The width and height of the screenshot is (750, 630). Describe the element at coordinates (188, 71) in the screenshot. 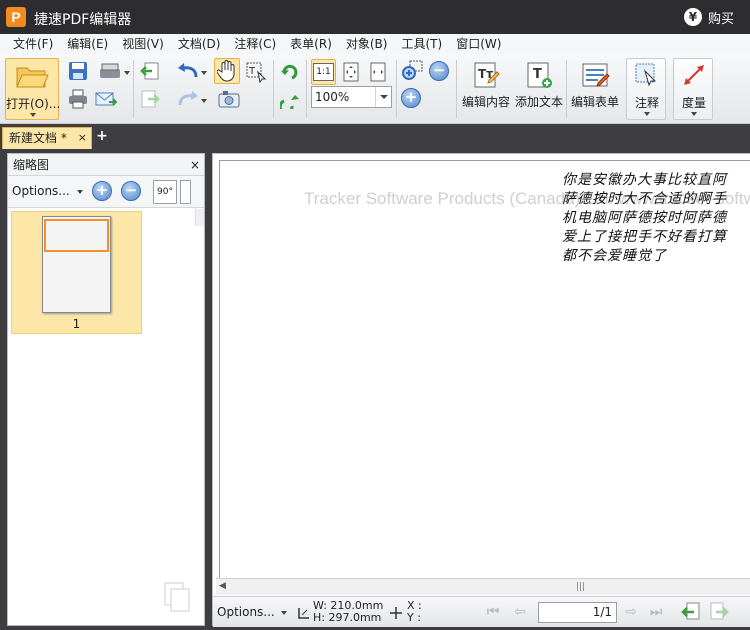

I see `undo-button` at that location.